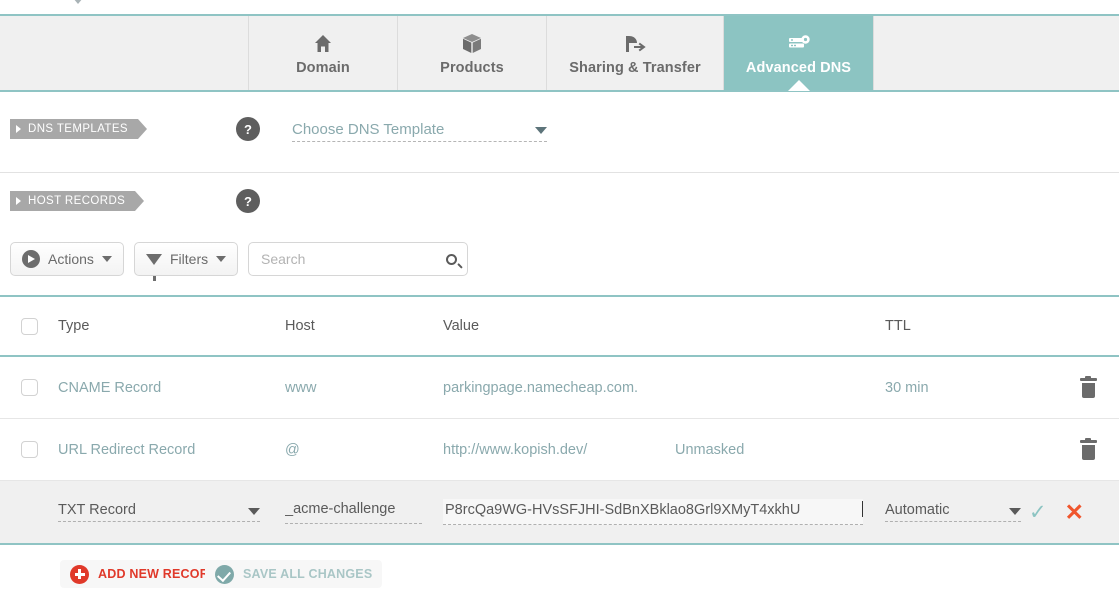  I want to click on transfer-icon, so click(635, 43).